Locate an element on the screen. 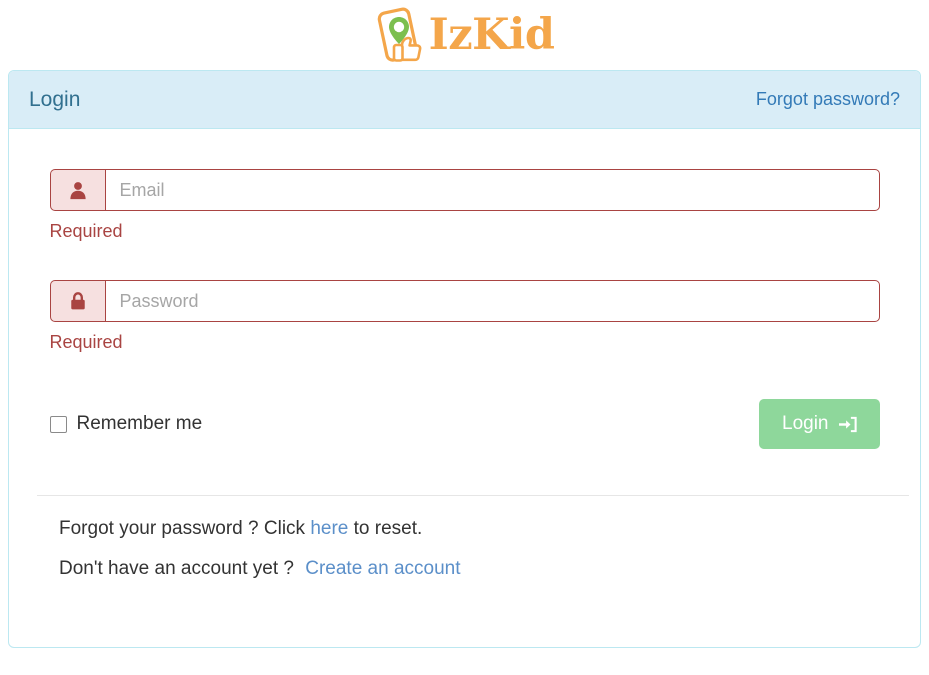 The width and height of the screenshot is (929, 675). brand-name: IzKid is located at coordinates (491, 35).